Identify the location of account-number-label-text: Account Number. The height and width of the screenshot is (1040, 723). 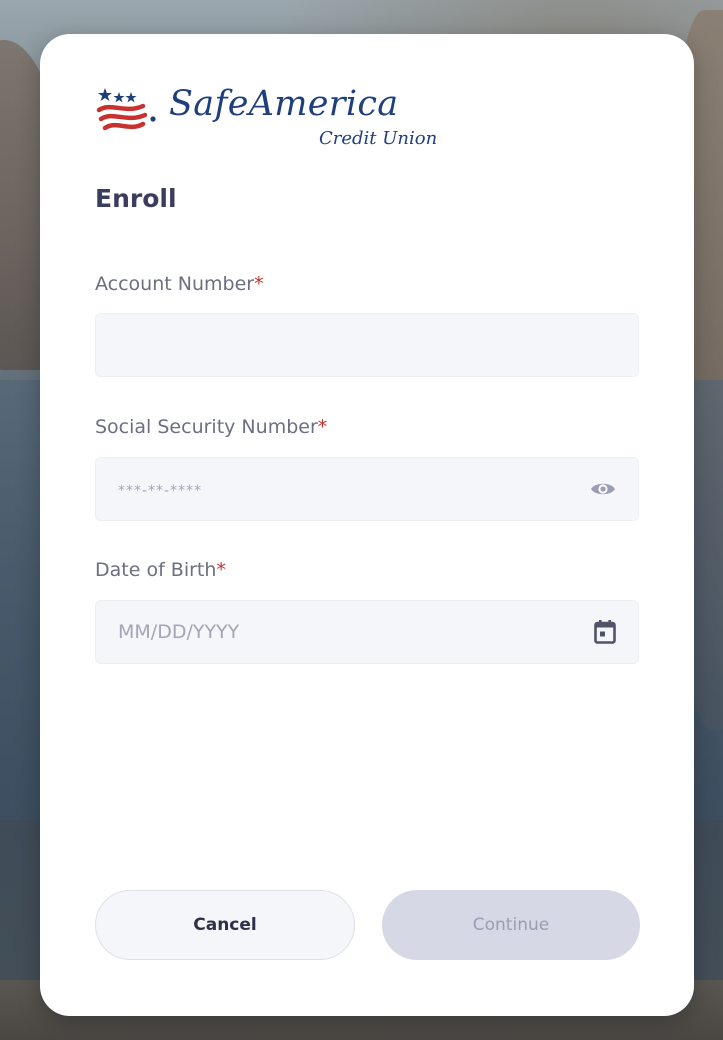
(175, 284).